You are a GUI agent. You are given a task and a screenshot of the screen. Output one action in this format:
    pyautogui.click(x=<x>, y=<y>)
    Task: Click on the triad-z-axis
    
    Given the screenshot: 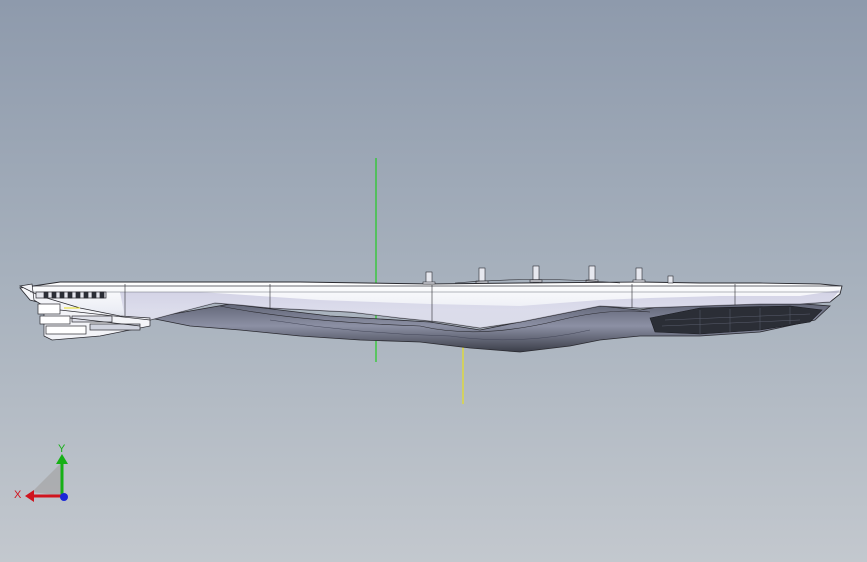 What is the action you would take?
    pyautogui.click(x=64, y=497)
    